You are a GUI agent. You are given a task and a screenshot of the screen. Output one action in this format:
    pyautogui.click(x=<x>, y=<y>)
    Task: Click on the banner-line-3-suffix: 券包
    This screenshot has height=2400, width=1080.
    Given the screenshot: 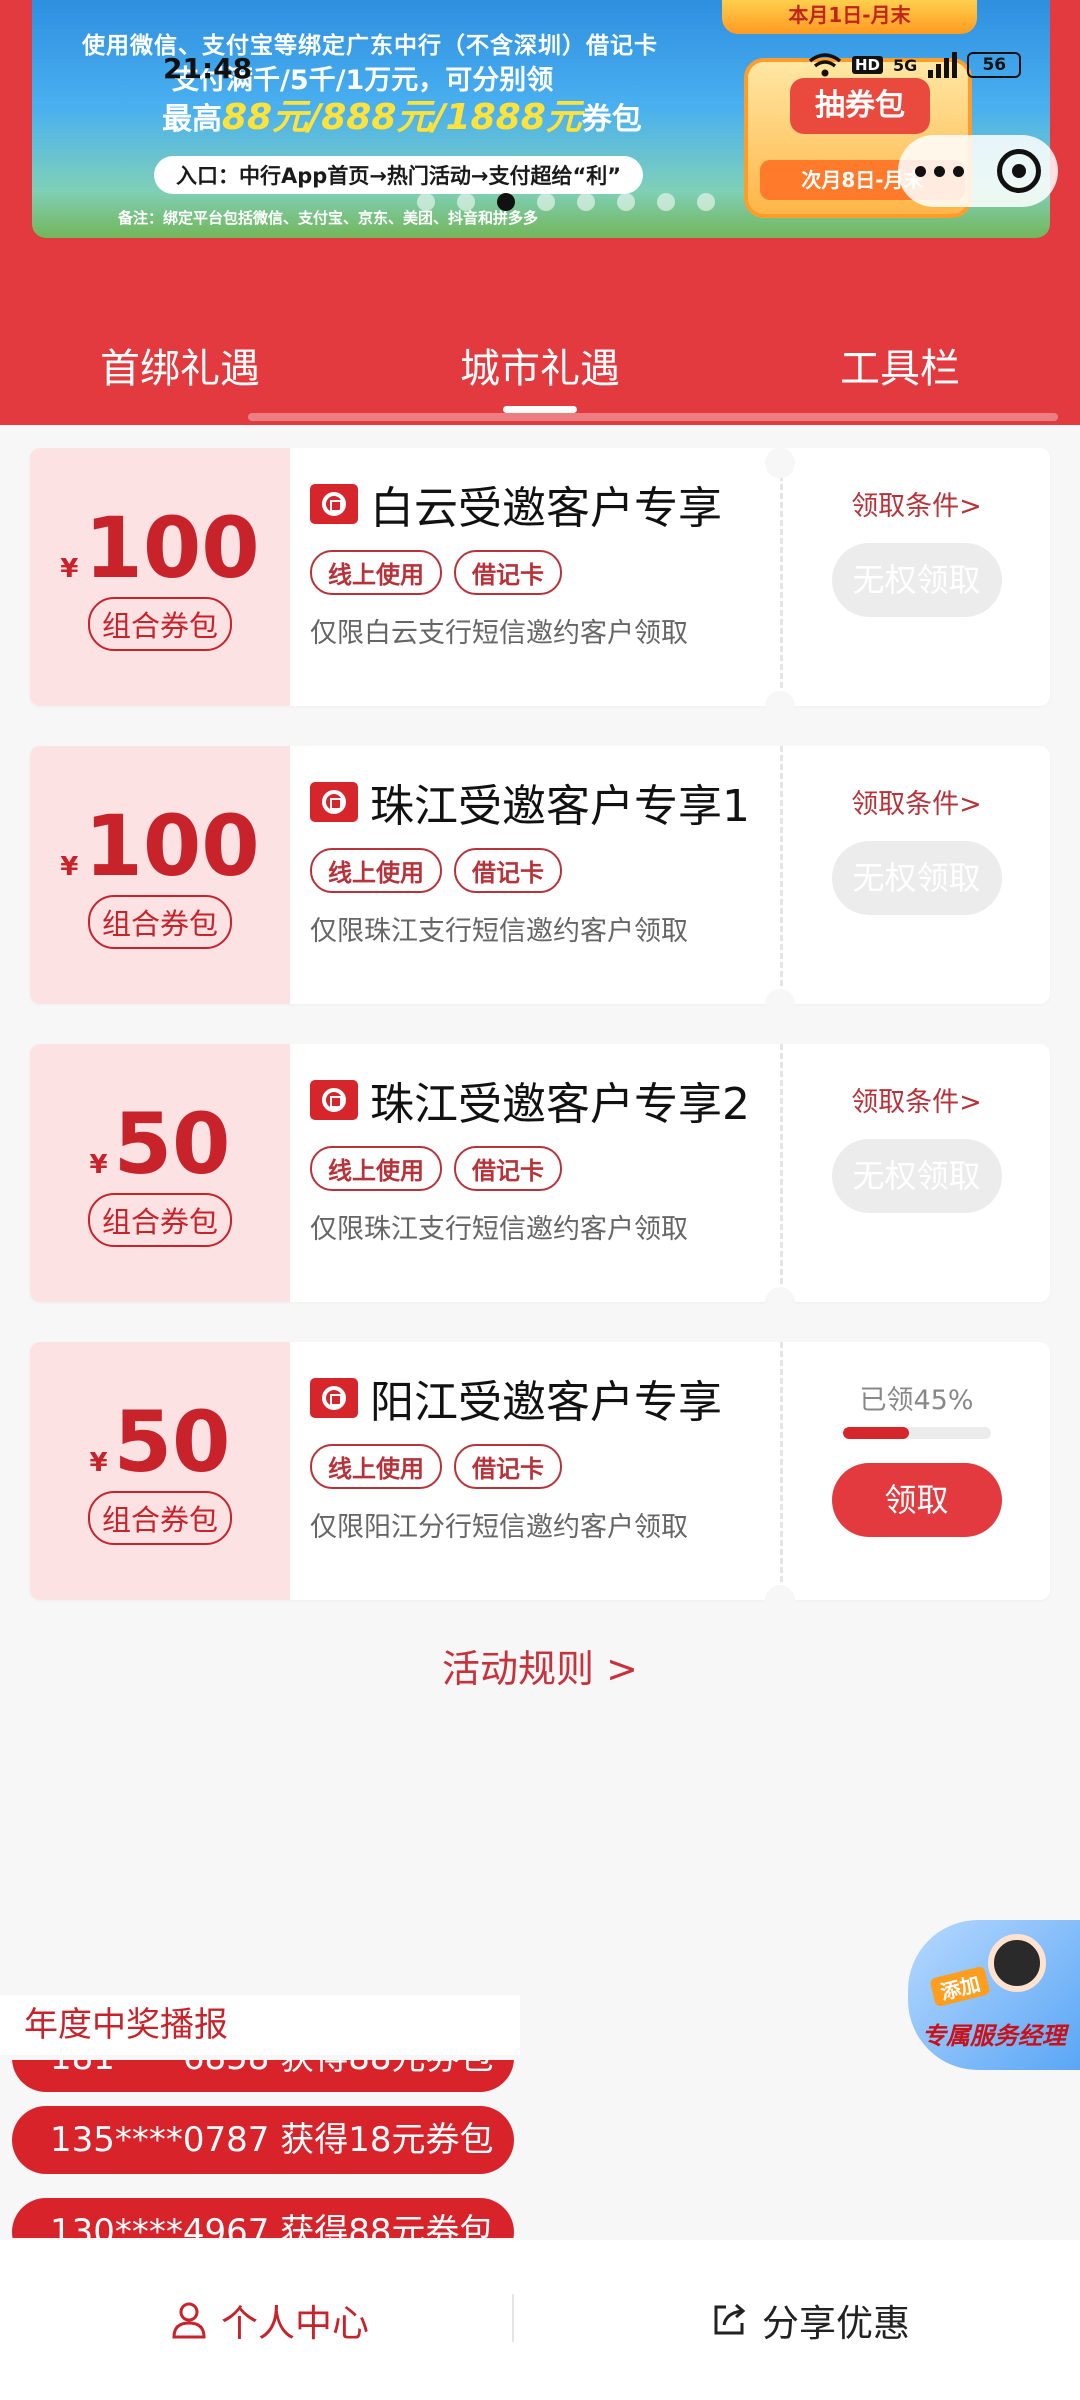 What is the action you would take?
    pyautogui.click(x=611, y=119)
    